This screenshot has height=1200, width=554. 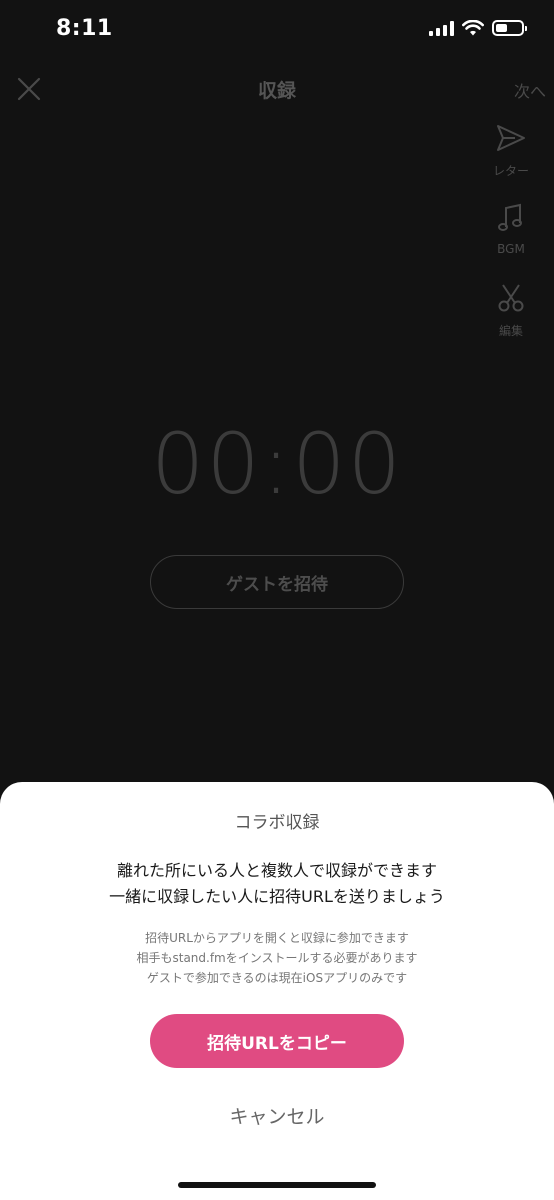 What do you see at coordinates (511, 138) in the screenshot?
I see `paper-plane-icon` at bounding box center [511, 138].